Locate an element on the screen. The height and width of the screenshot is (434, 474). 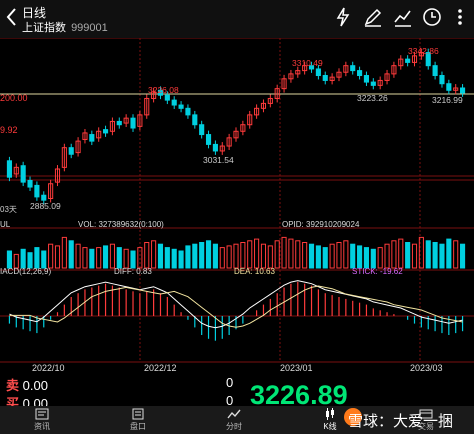
draw-icon is located at coordinates (403, 17).